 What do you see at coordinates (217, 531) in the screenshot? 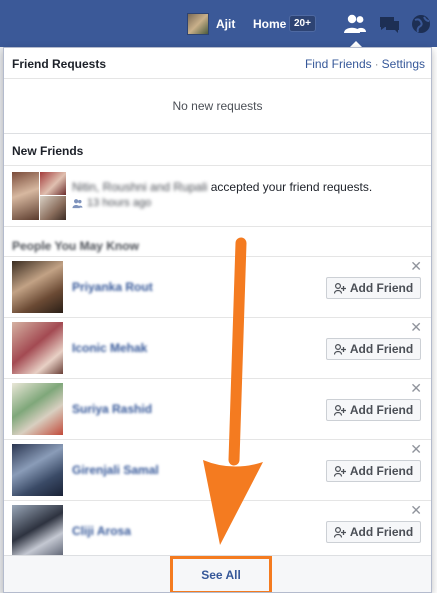
I see `list-item: Cliji Arosa ✕ Add Friend` at bounding box center [217, 531].